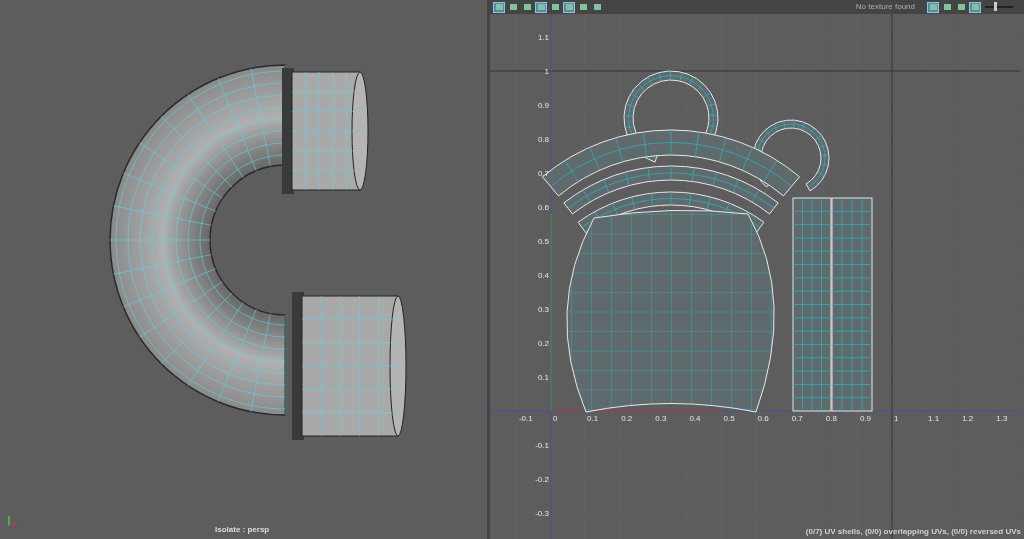  Describe the element at coordinates (242, 530) in the screenshot. I see `camera-label: Isolate : persp` at that location.